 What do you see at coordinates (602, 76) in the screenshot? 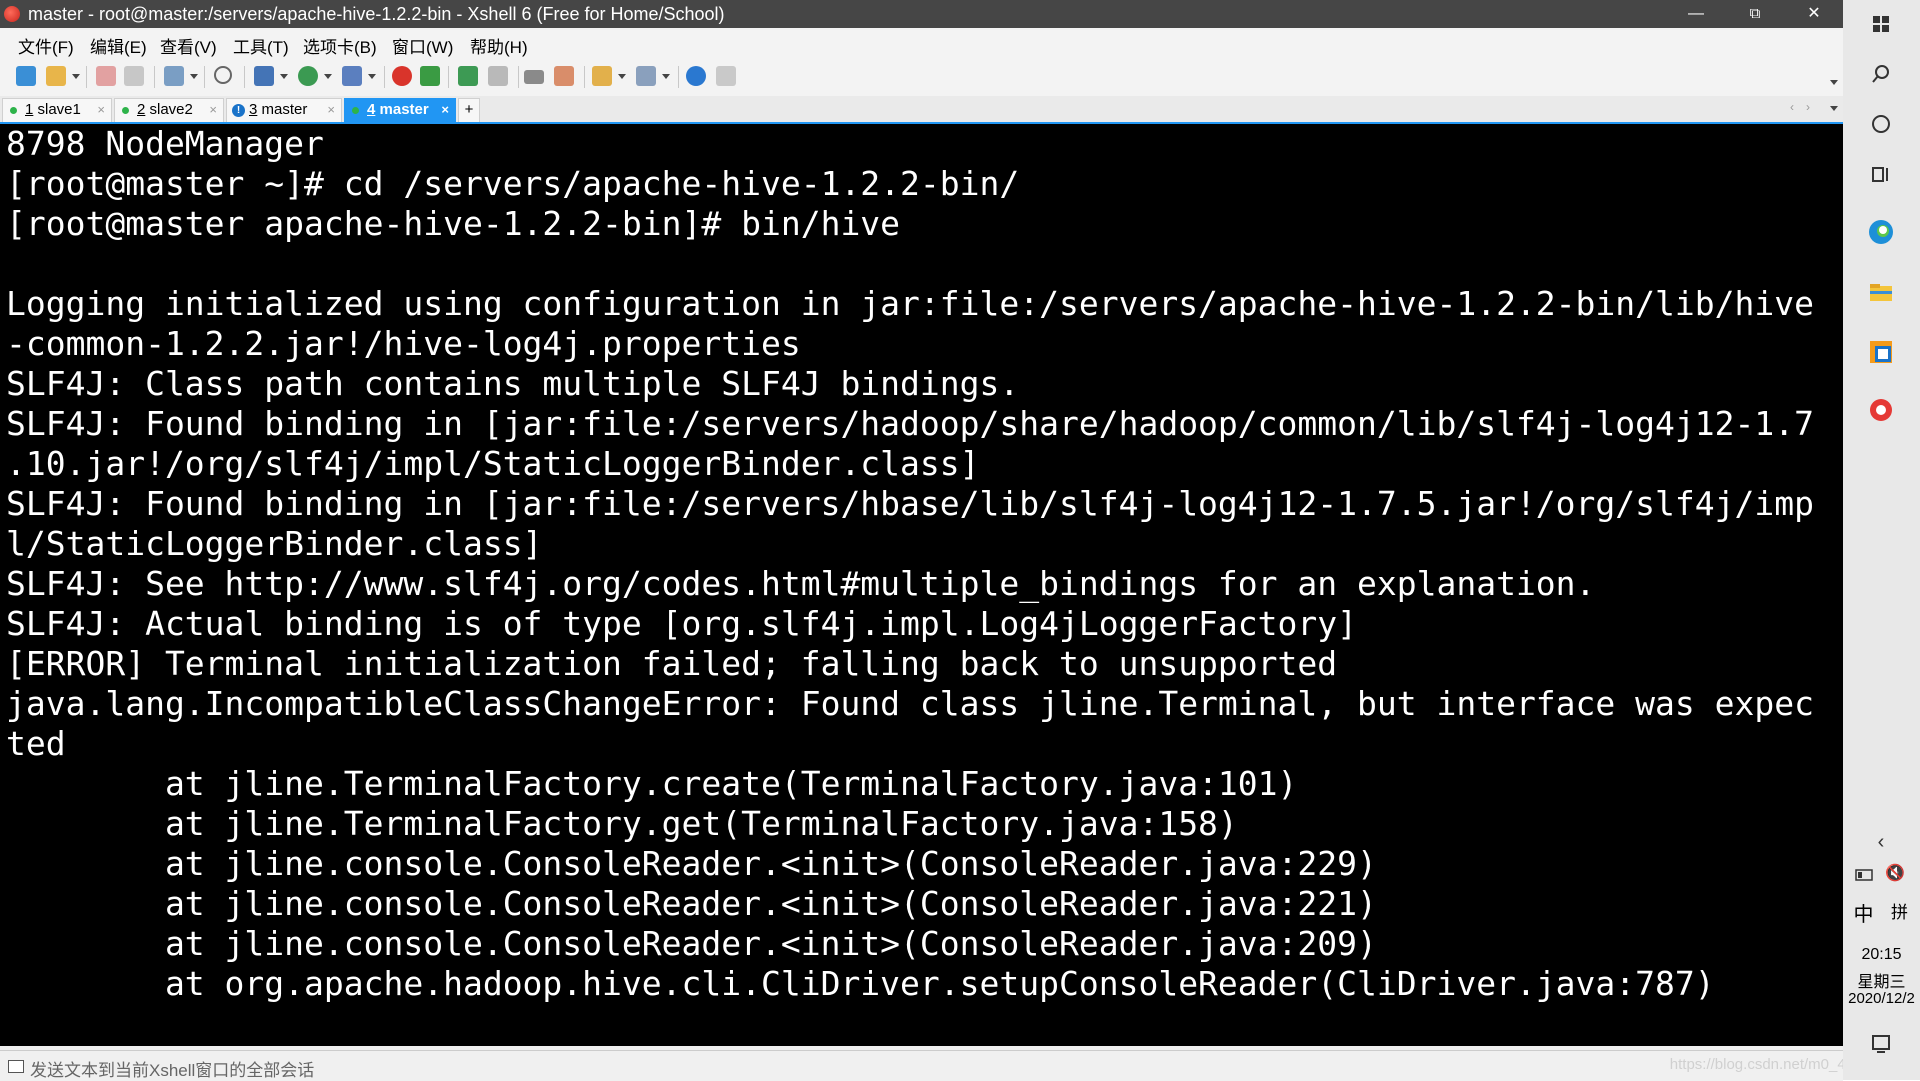
I see `compose-icon` at bounding box center [602, 76].